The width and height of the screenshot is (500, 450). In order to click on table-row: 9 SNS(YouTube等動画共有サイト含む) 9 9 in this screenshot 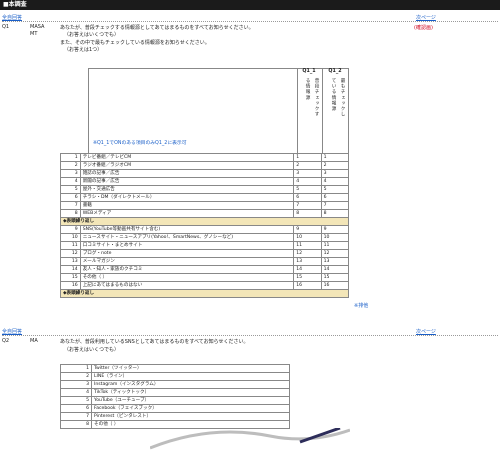, I will do `click(205, 229)`.